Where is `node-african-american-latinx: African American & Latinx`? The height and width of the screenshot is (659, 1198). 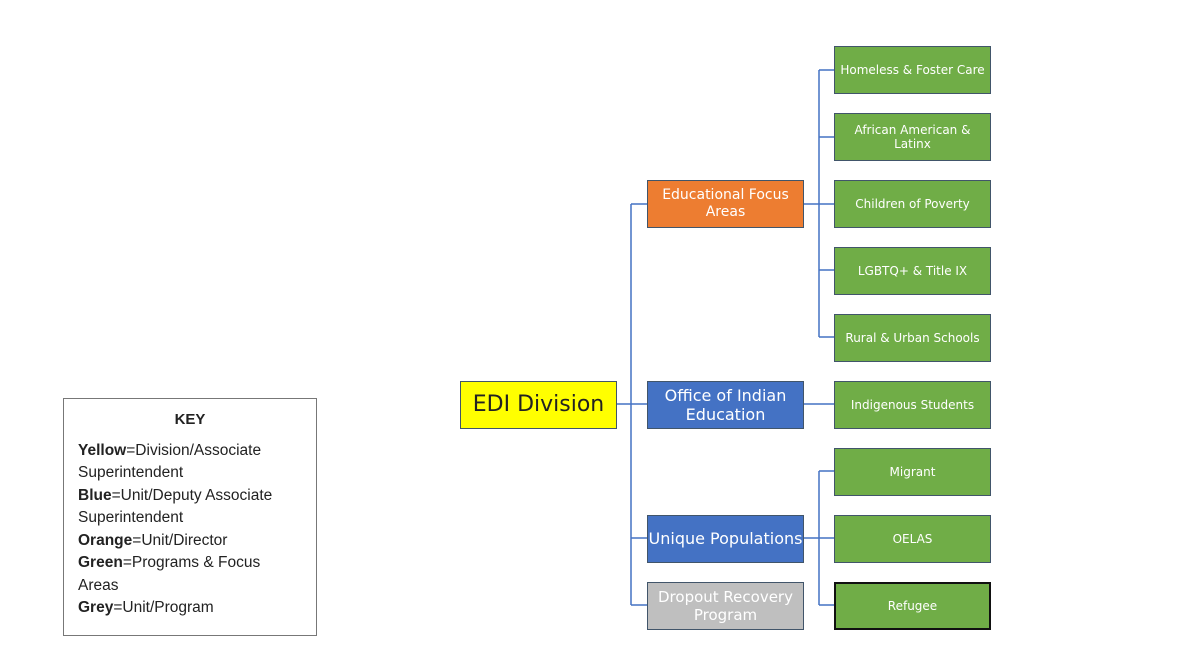 node-african-american-latinx: African American & Latinx is located at coordinates (912, 137).